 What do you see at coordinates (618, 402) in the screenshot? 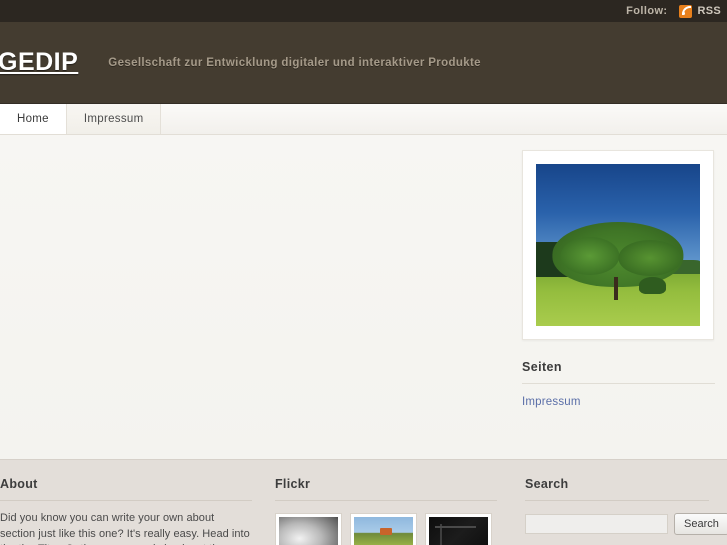
I see `sidebar-link-impressum: Impressum` at bounding box center [618, 402].